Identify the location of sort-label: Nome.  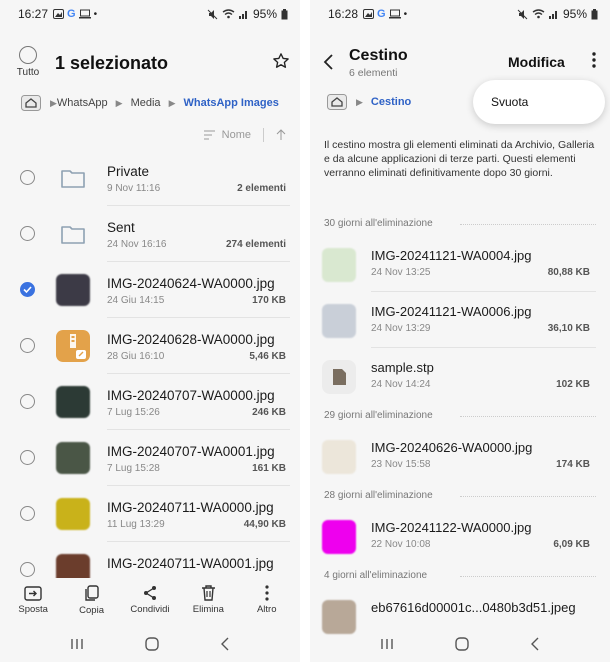
(236, 135).